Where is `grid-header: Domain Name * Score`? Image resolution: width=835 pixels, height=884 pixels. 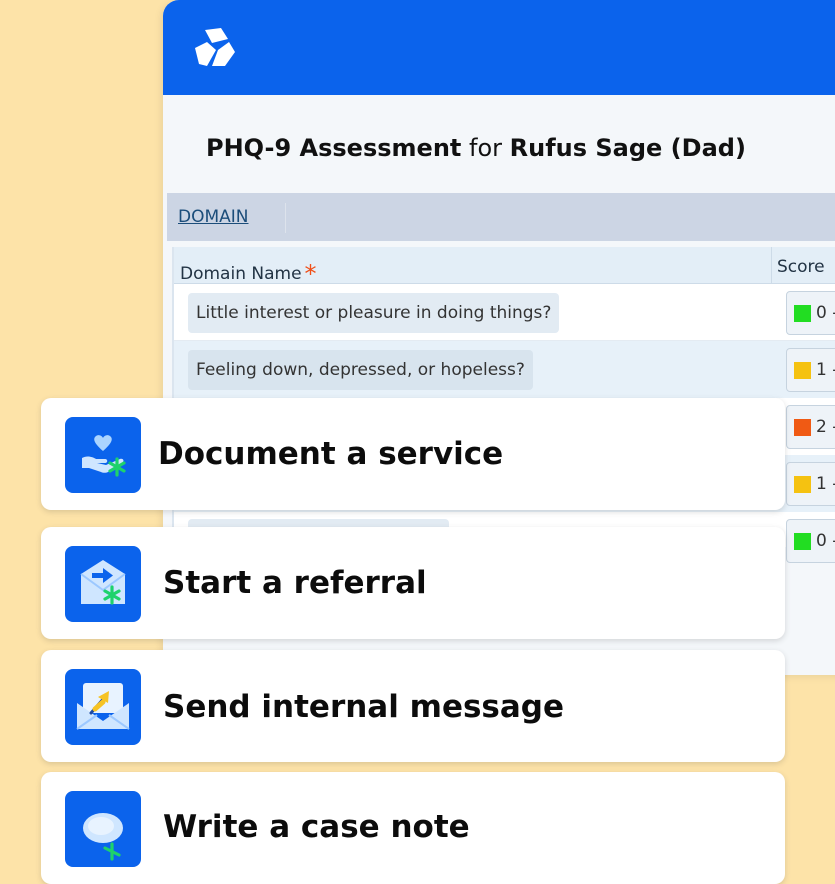
grid-header: Domain Name * Score is located at coordinates (504, 267).